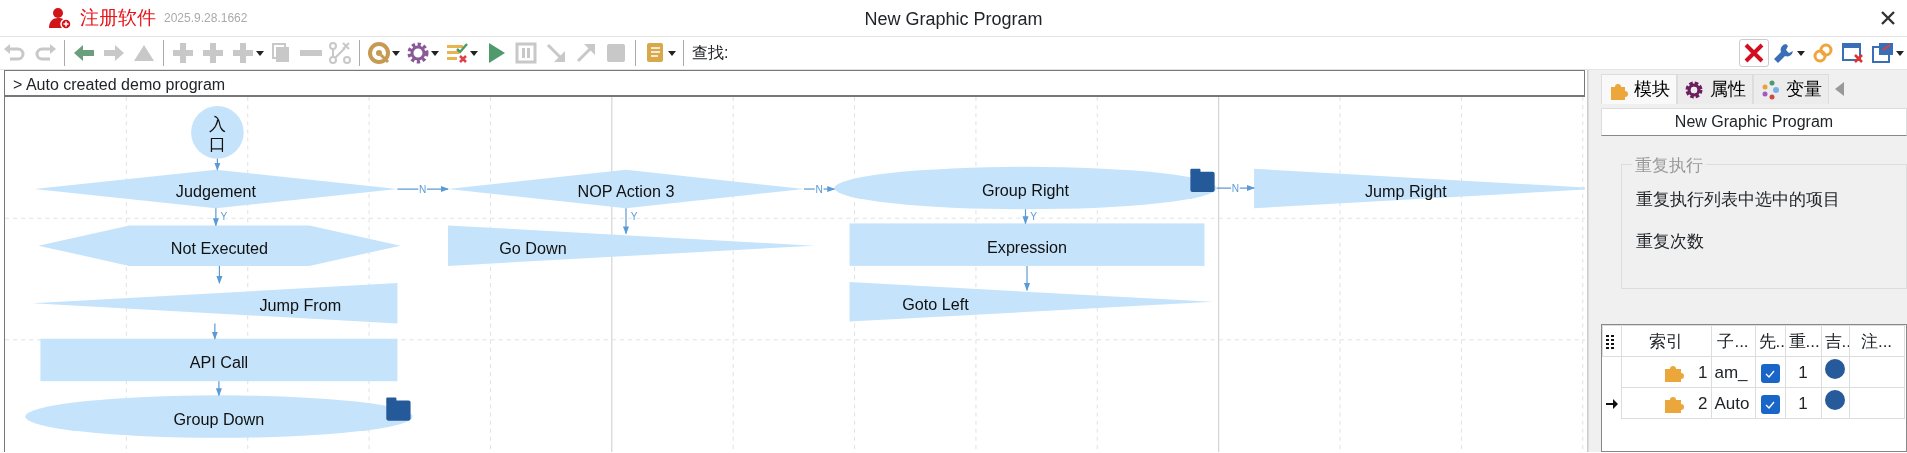 The width and height of the screenshot is (1907, 453). What do you see at coordinates (418, 53) in the screenshot?
I see `gear-icon` at bounding box center [418, 53].